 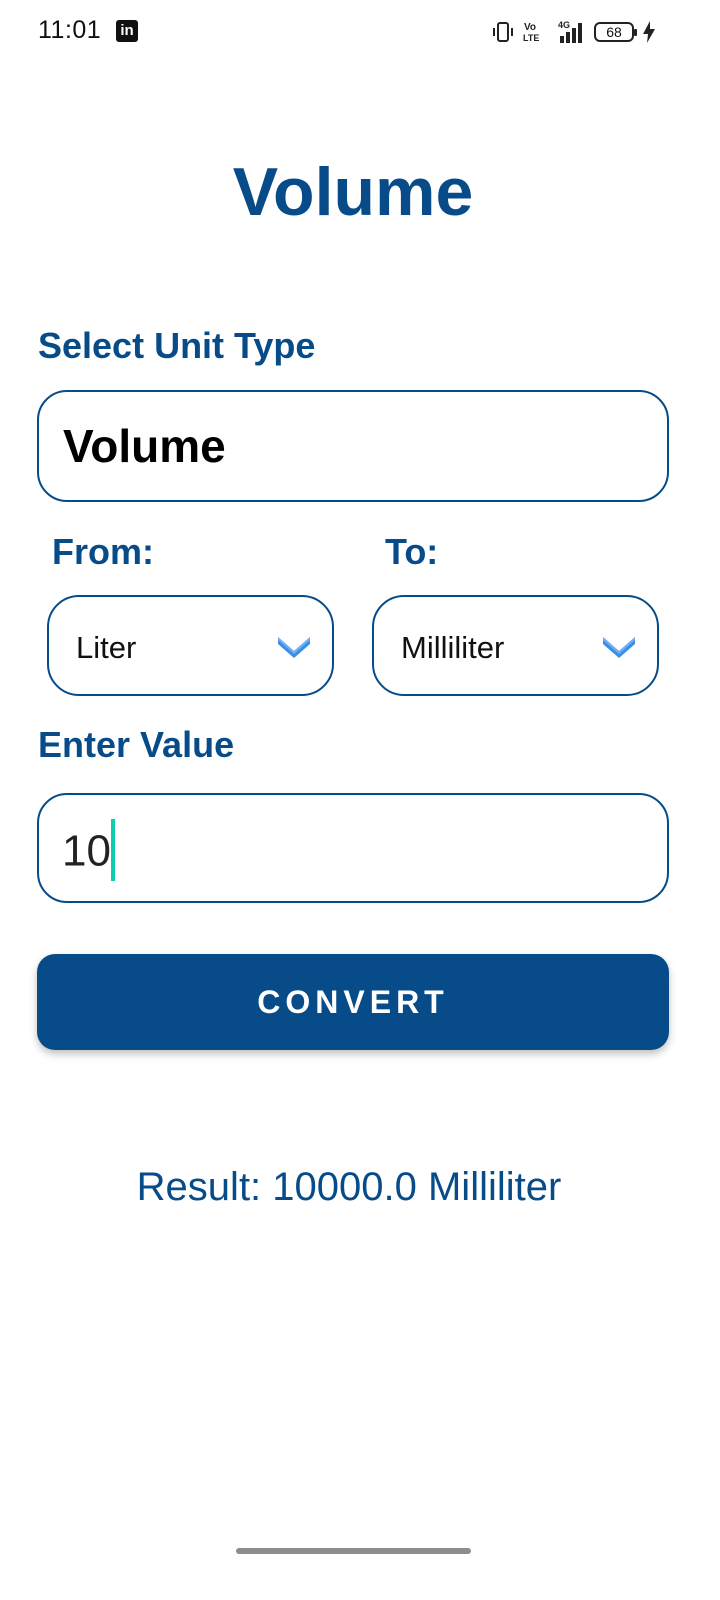 I want to click on status-bar: 11:01 in Vo LTE 4G 68, so click(x=360, y=32).